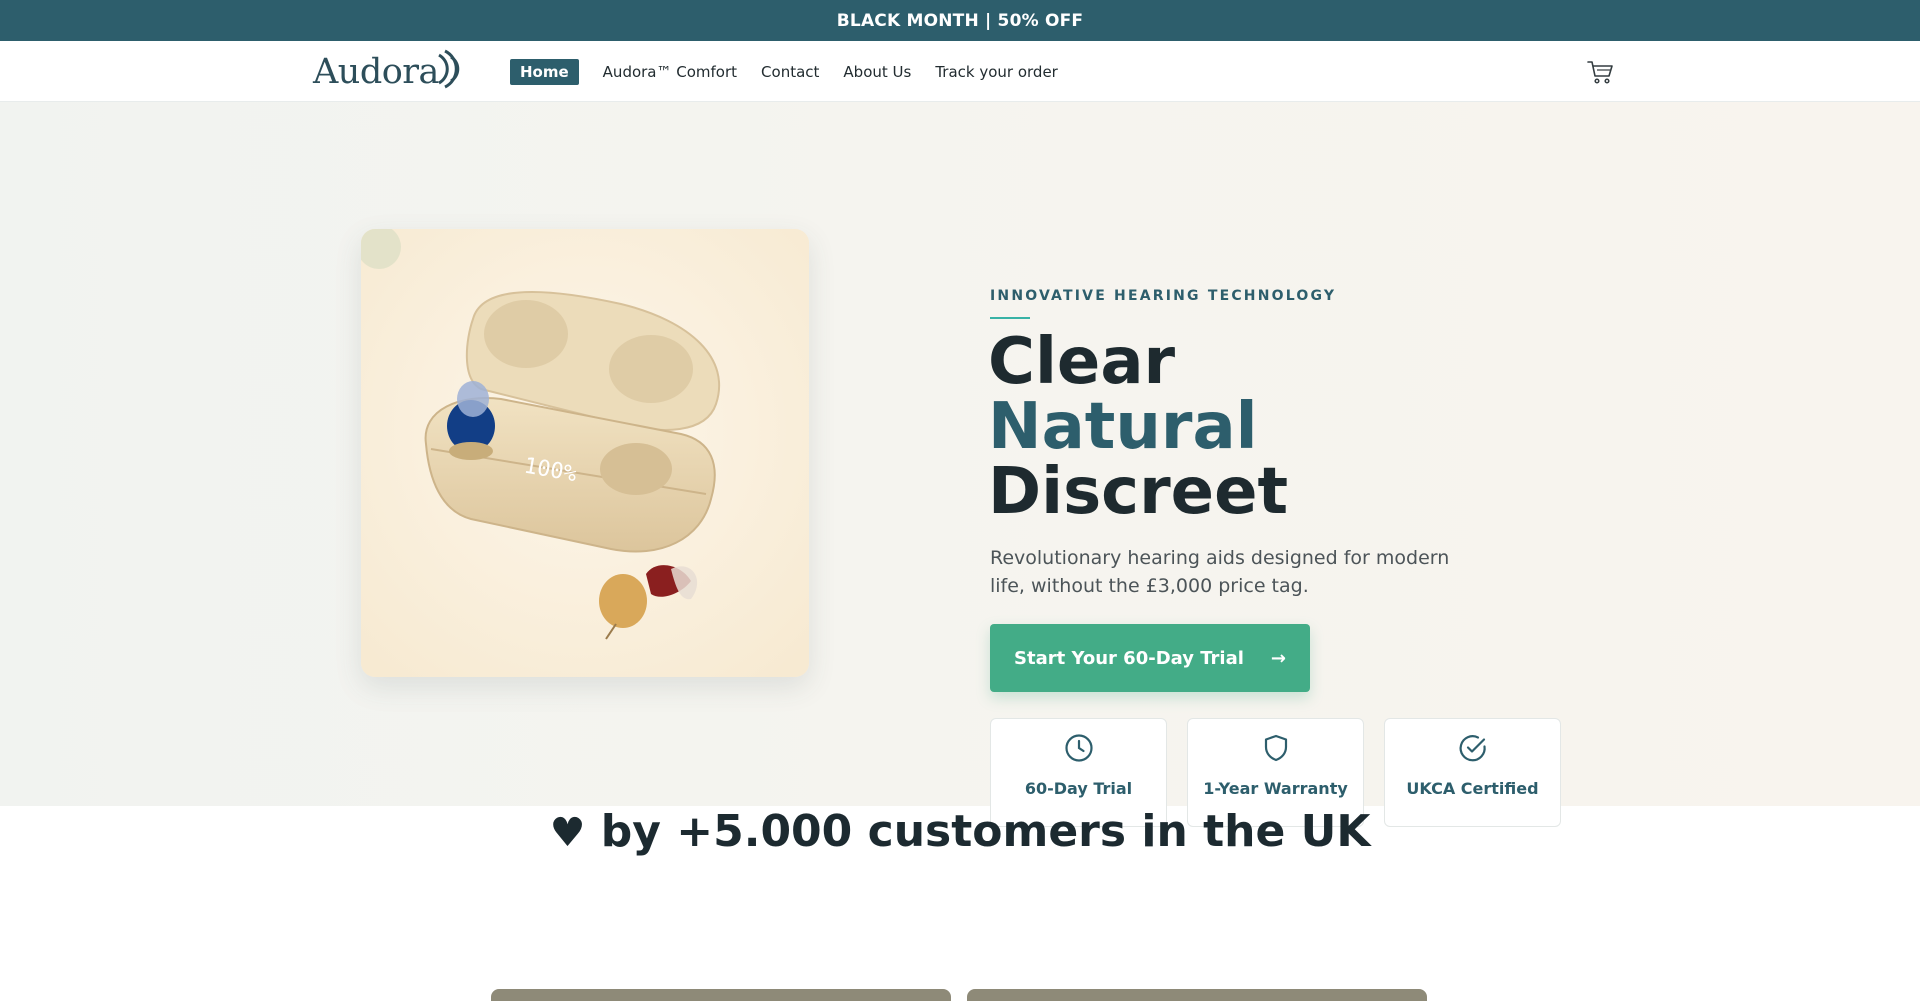  I want to click on feature-warranty-label: 1-Year Warranty, so click(1275, 788).